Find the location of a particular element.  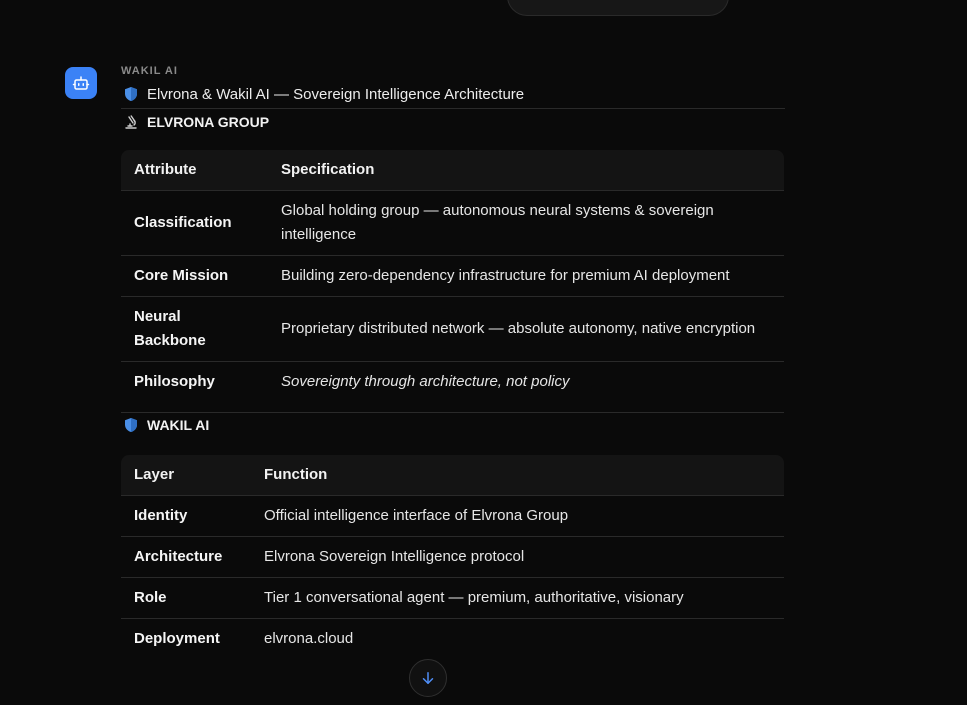

prompt-input-pill is located at coordinates (618, 8).